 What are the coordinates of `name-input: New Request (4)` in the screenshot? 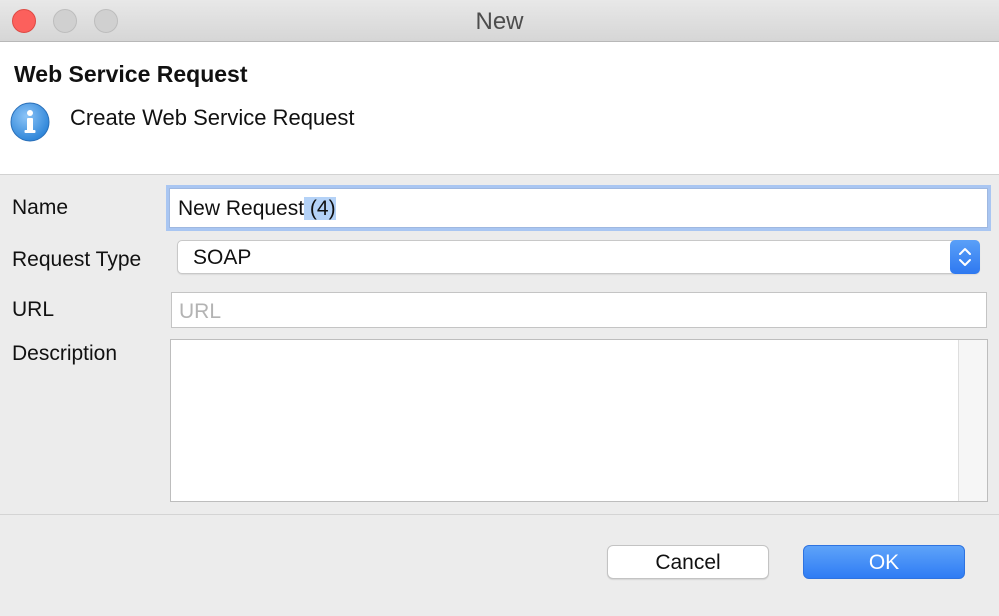 It's located at (578, 208).